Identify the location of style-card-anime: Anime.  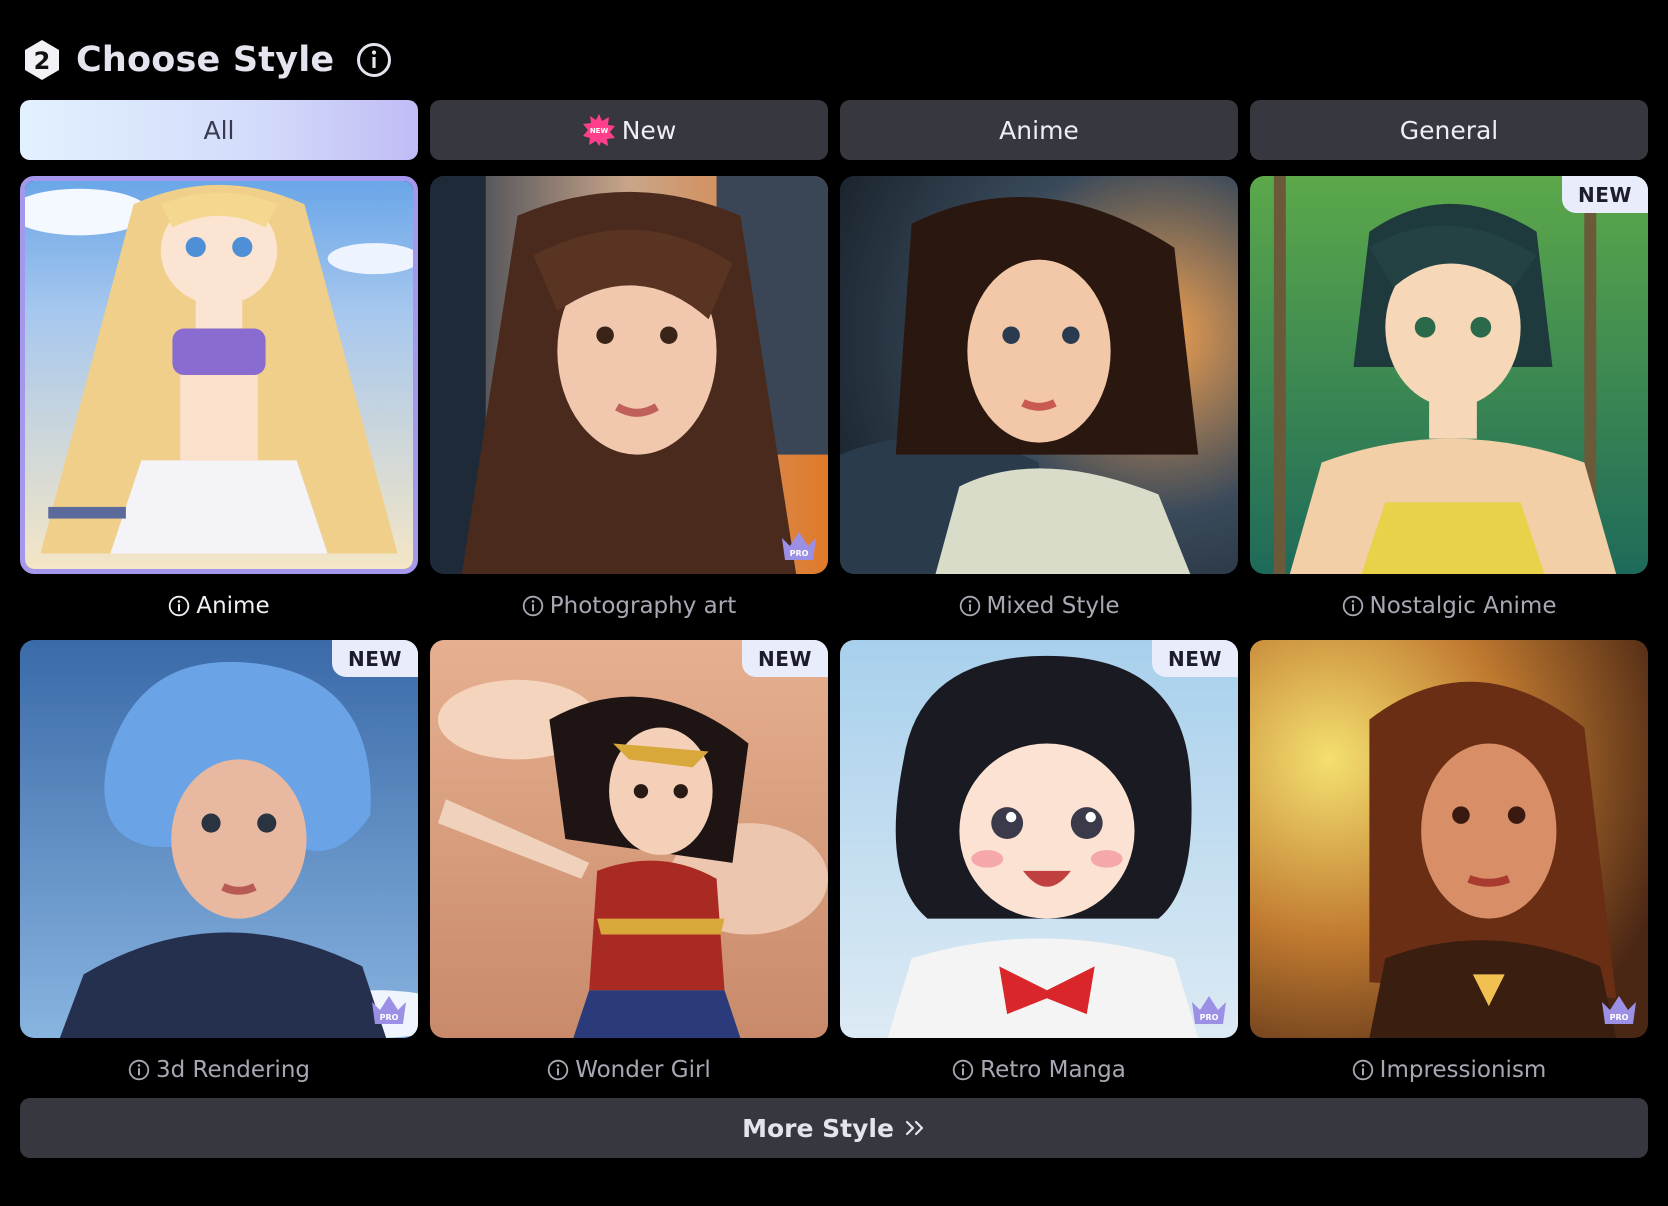
(219, 408).